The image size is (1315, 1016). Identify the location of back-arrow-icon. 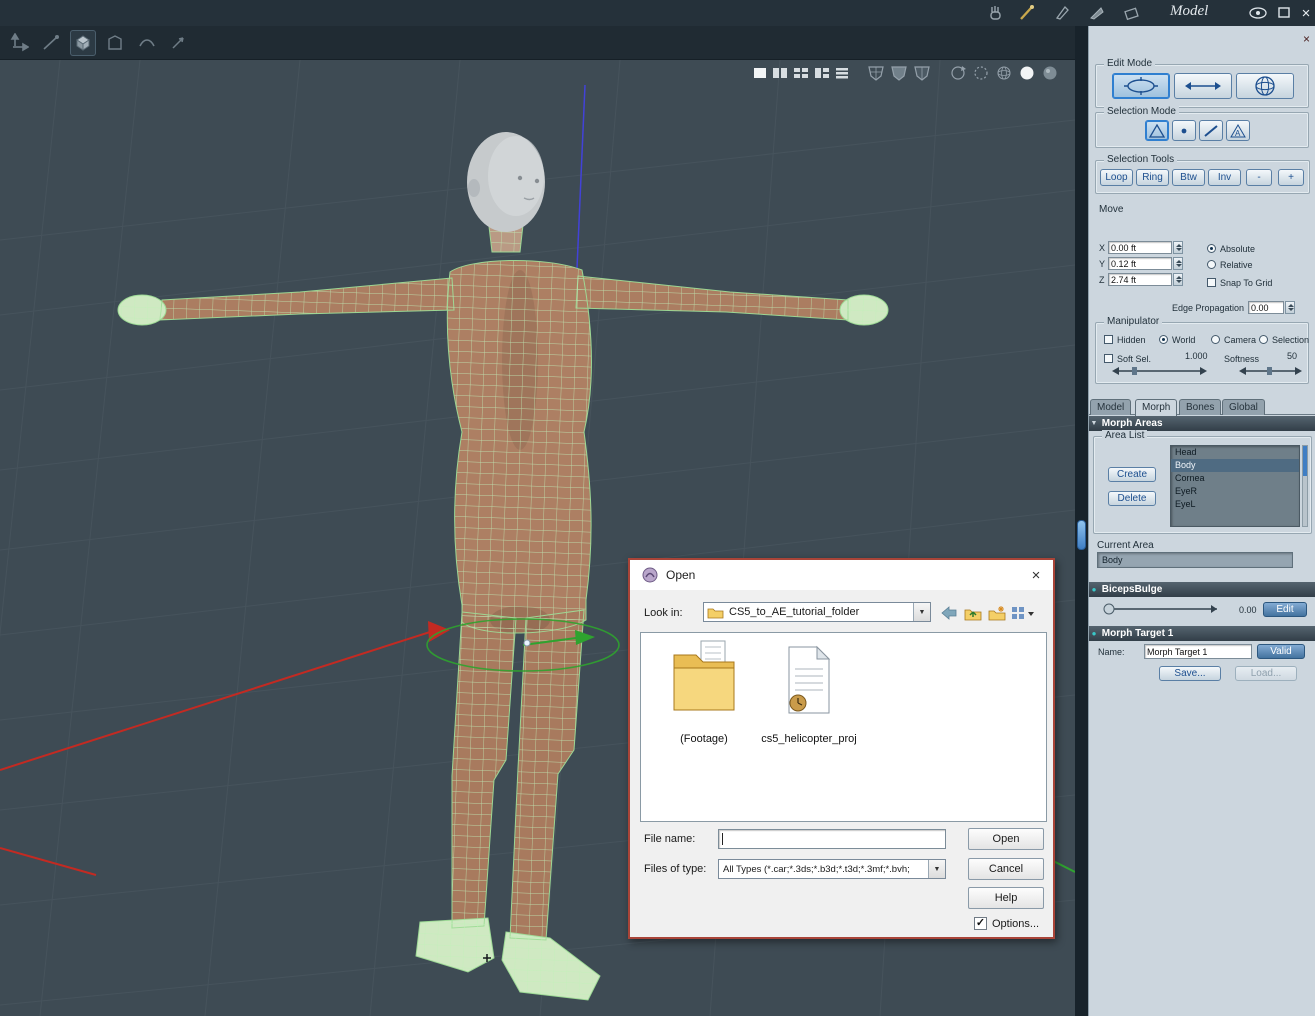
(949, 612).